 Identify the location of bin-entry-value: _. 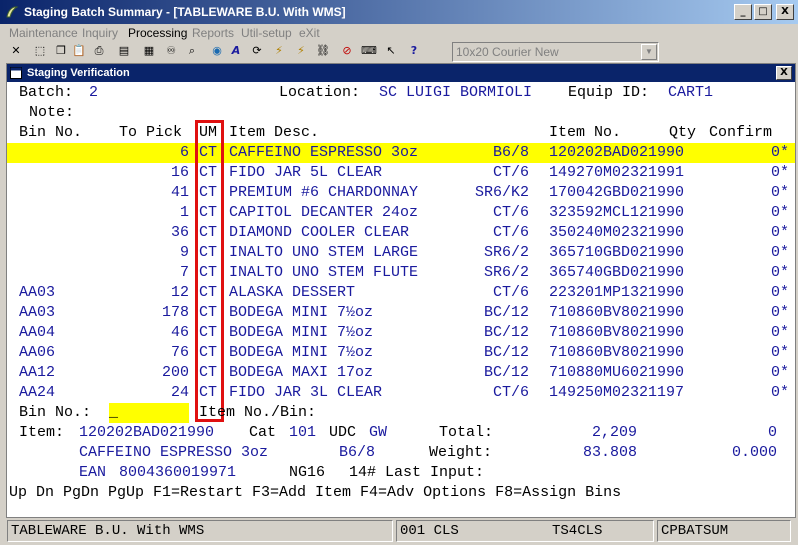
(114, 412).